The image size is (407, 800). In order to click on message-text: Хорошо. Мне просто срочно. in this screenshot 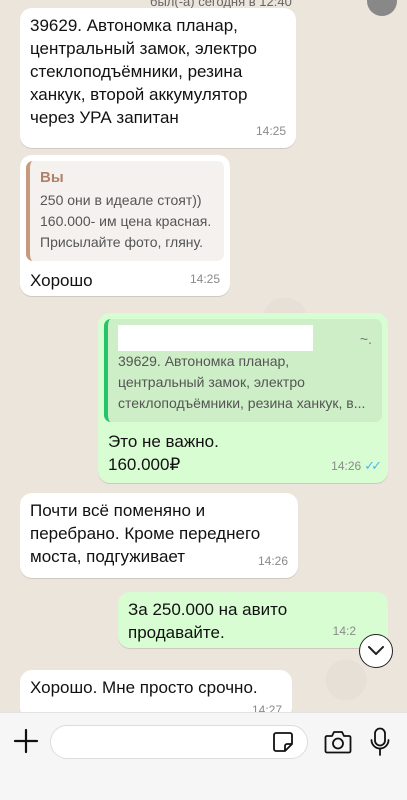, I will do `click(144, 687)`.